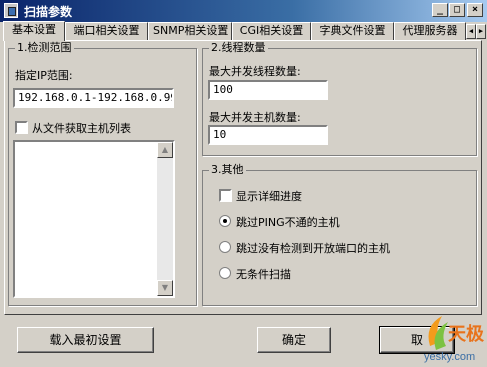 This screenshot has height=367, width=487. What do you see at coordinates (93, 98) in the screenshot?
I see `ip-range-input: 192.168.0.1-192.168.0.99` at bounding box center [93, 98].